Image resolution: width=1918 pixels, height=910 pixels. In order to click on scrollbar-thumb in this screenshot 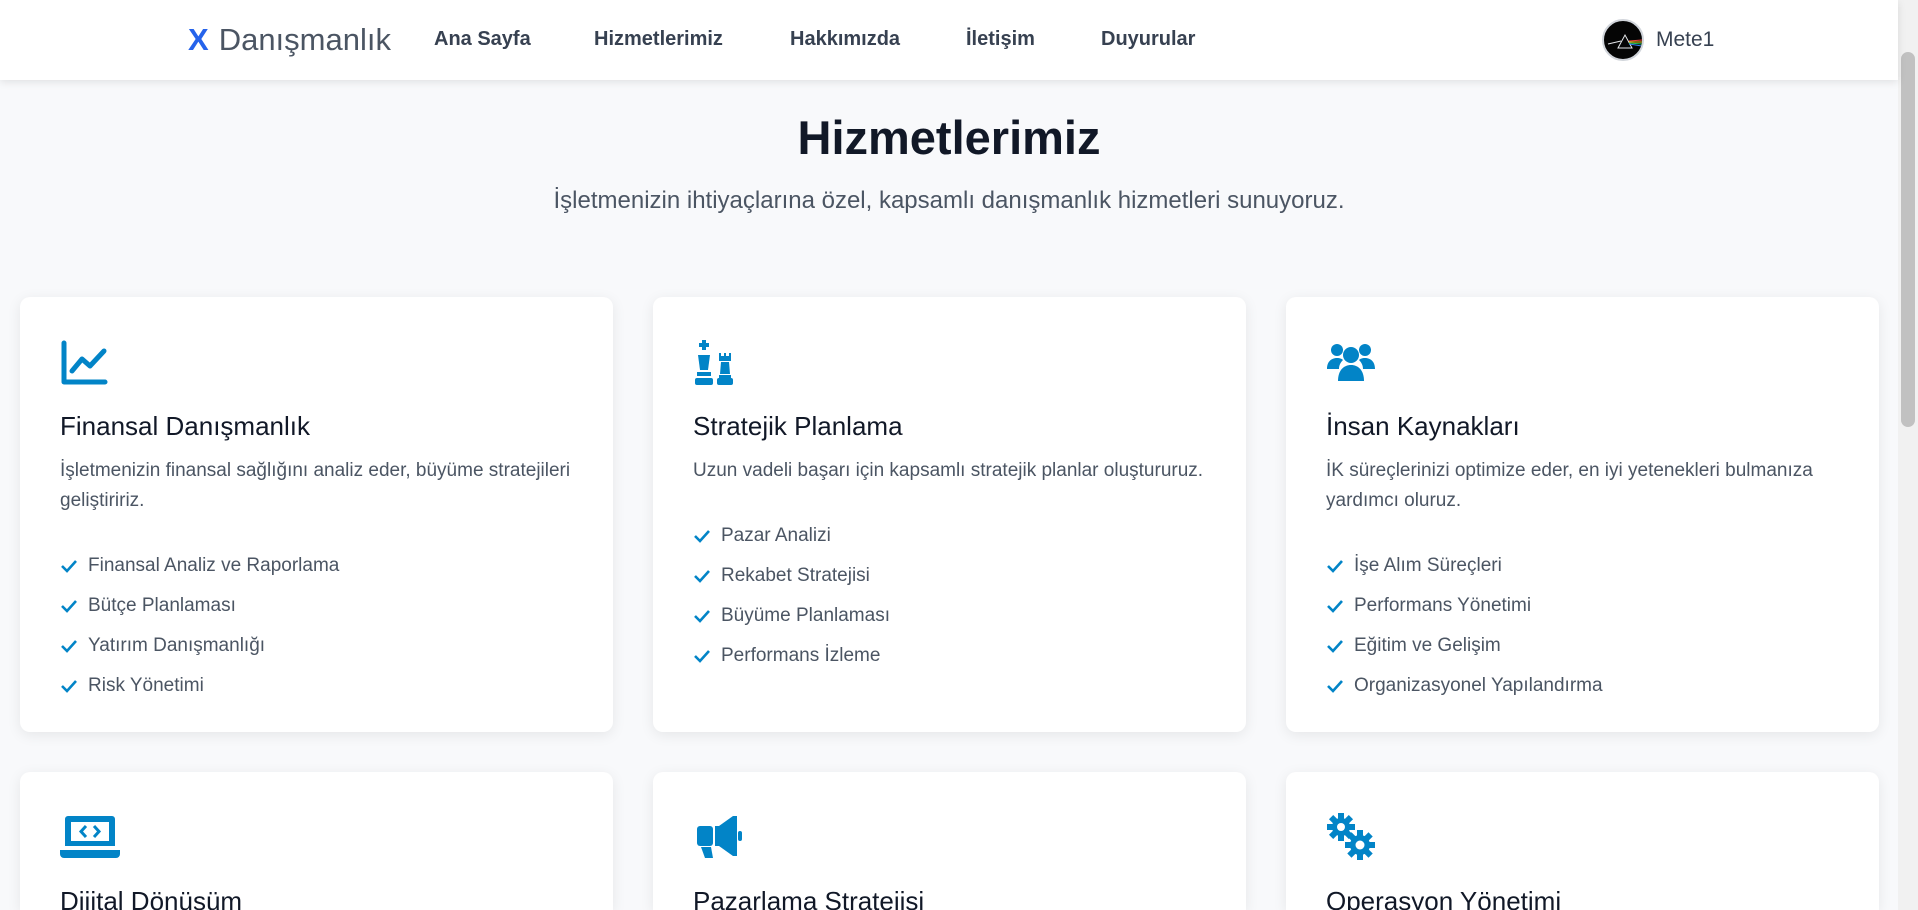, I will do `click(1908, 239)`.